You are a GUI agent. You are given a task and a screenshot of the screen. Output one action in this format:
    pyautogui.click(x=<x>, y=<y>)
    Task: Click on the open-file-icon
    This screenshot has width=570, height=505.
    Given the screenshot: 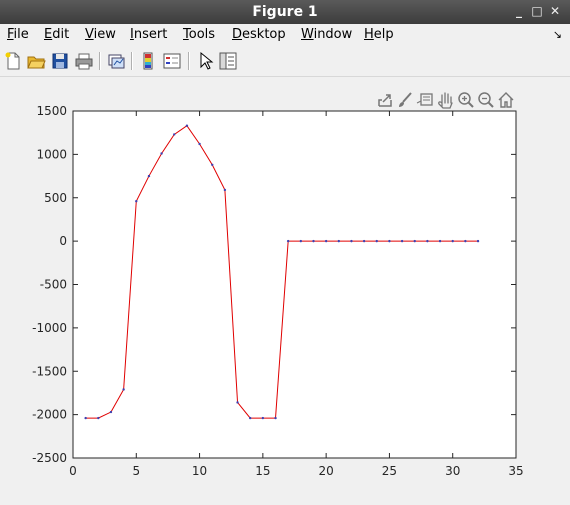 What is the action you would take?
    pyautogui.click(x=36, y=61)
    